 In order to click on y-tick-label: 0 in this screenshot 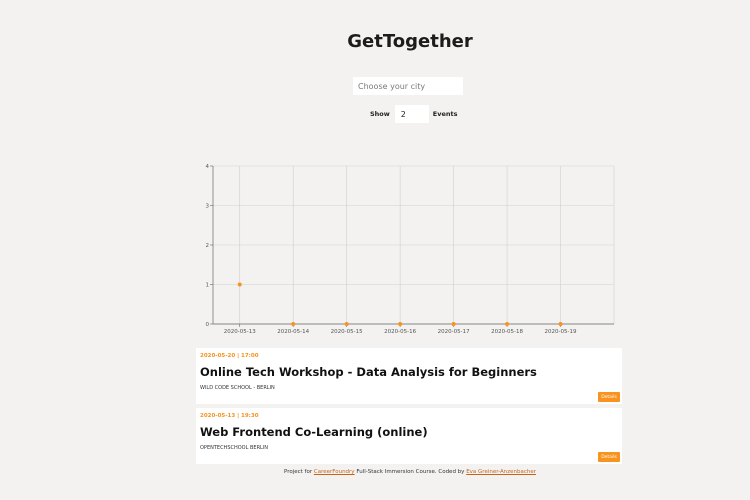, I will do `click(208, 325)`.